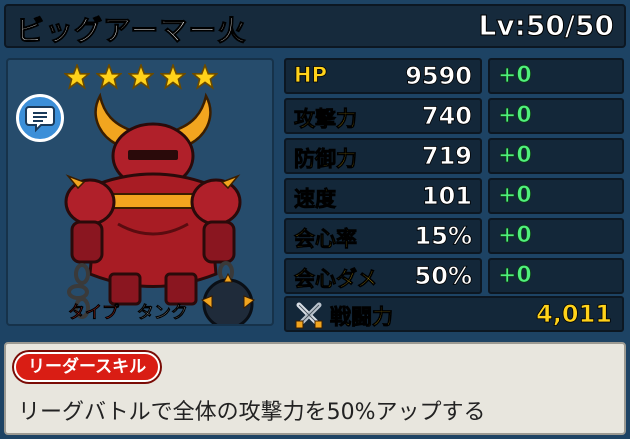 Image resolution: width=630 pixels, height=439 pixels. What do you see at coordinates (546, 26) in the screenshot?
I see `level-indicator: Lv:50/50` at bounding box center [546, 26].